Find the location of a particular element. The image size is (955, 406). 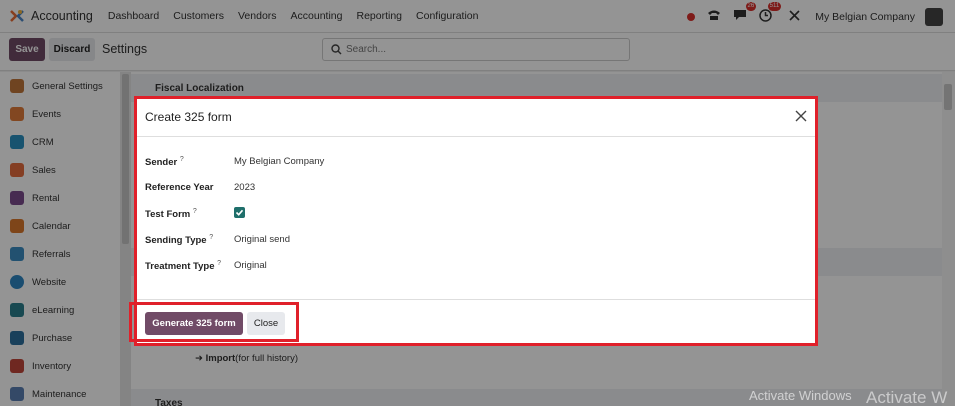

buttons-highlight-frame is located at coordinates (214, 322).